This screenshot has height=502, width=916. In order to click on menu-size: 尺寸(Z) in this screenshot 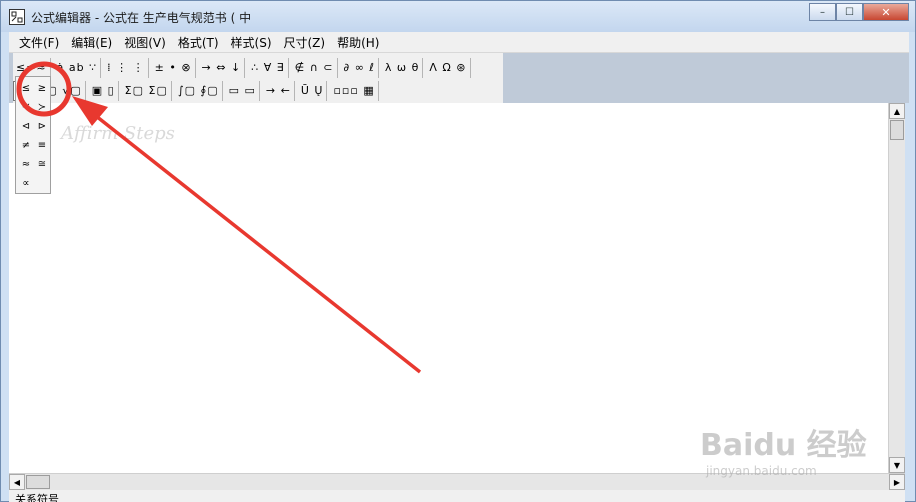, I will do `click(305, 42)`.